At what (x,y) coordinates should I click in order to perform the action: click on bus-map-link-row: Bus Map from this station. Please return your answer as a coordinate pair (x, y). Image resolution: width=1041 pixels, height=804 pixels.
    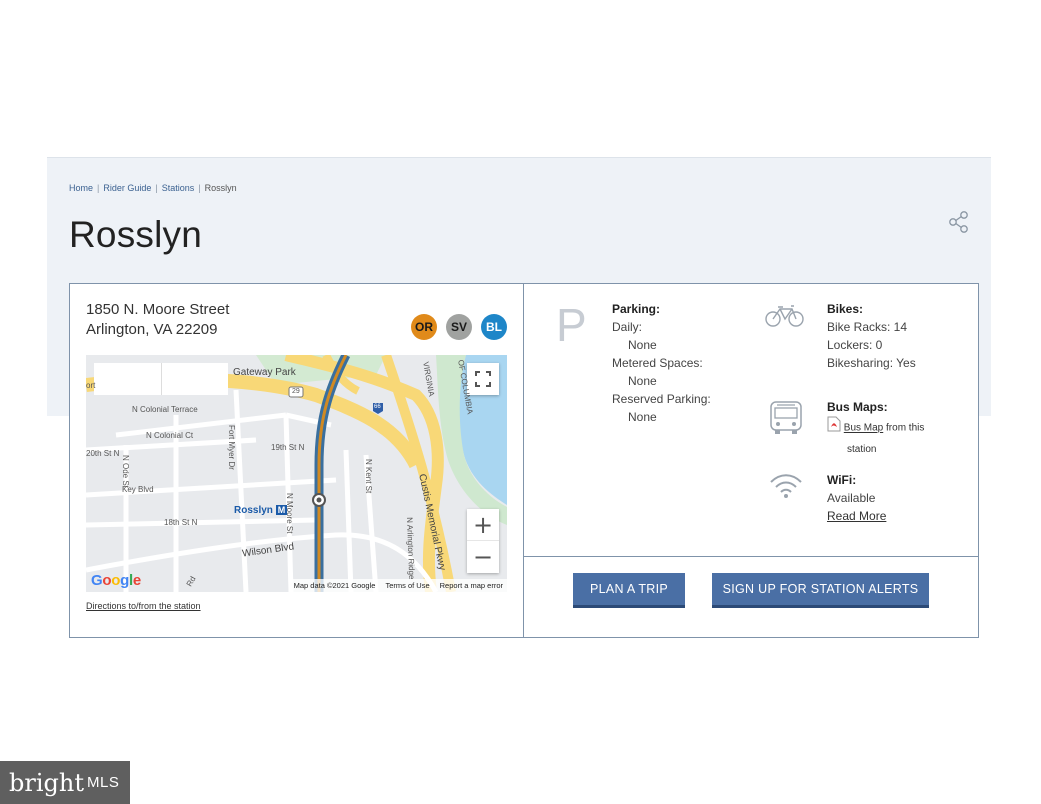
    Looking at the image, I should click on (875, 438).